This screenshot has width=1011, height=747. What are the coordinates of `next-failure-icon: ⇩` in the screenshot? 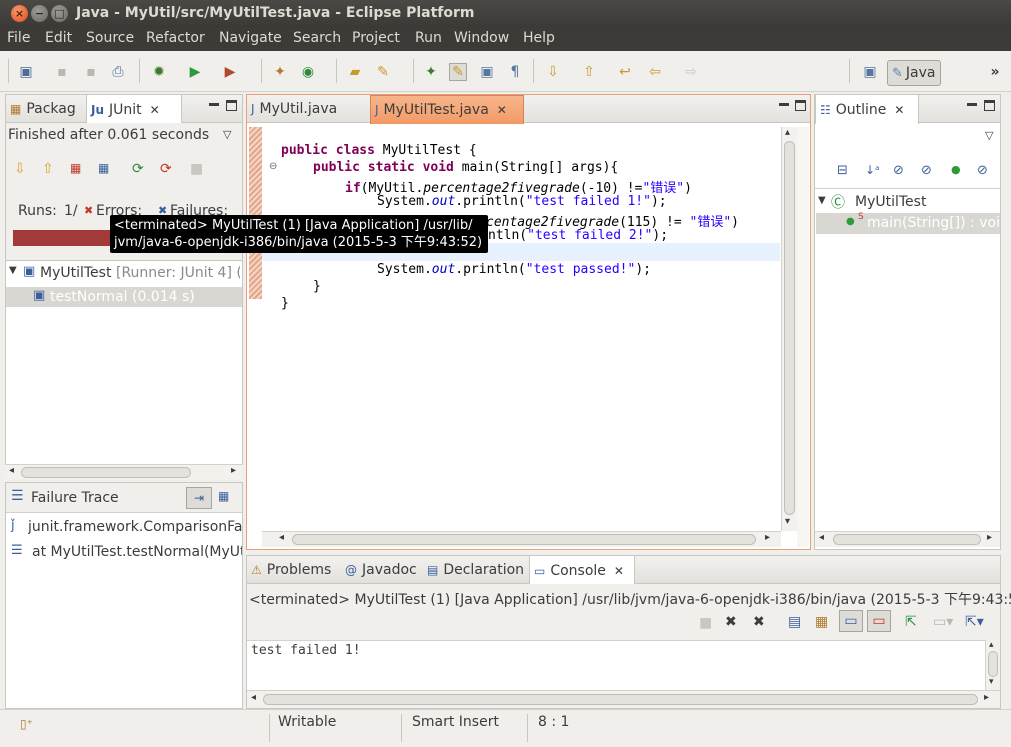 It's located at (20, 169).